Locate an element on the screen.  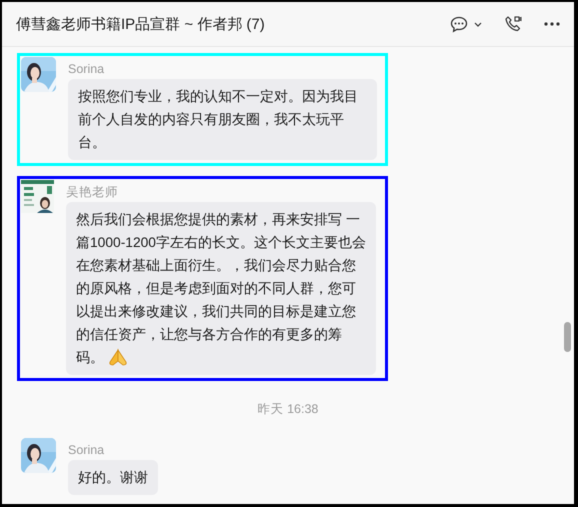
message-bubble: 好的。谢谢 is located at coordinates (113, 477).